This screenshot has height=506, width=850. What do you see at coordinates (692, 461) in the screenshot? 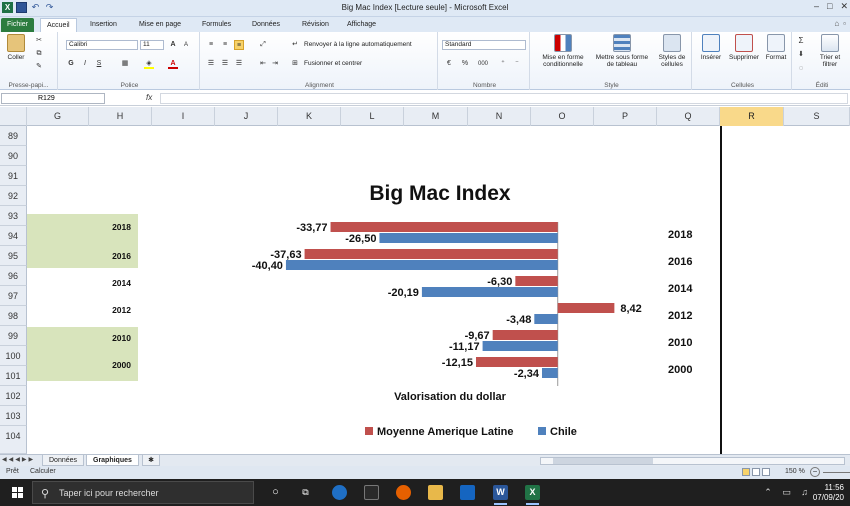
I see `horizontal-scrollbar` at bounding box center [692, 461].